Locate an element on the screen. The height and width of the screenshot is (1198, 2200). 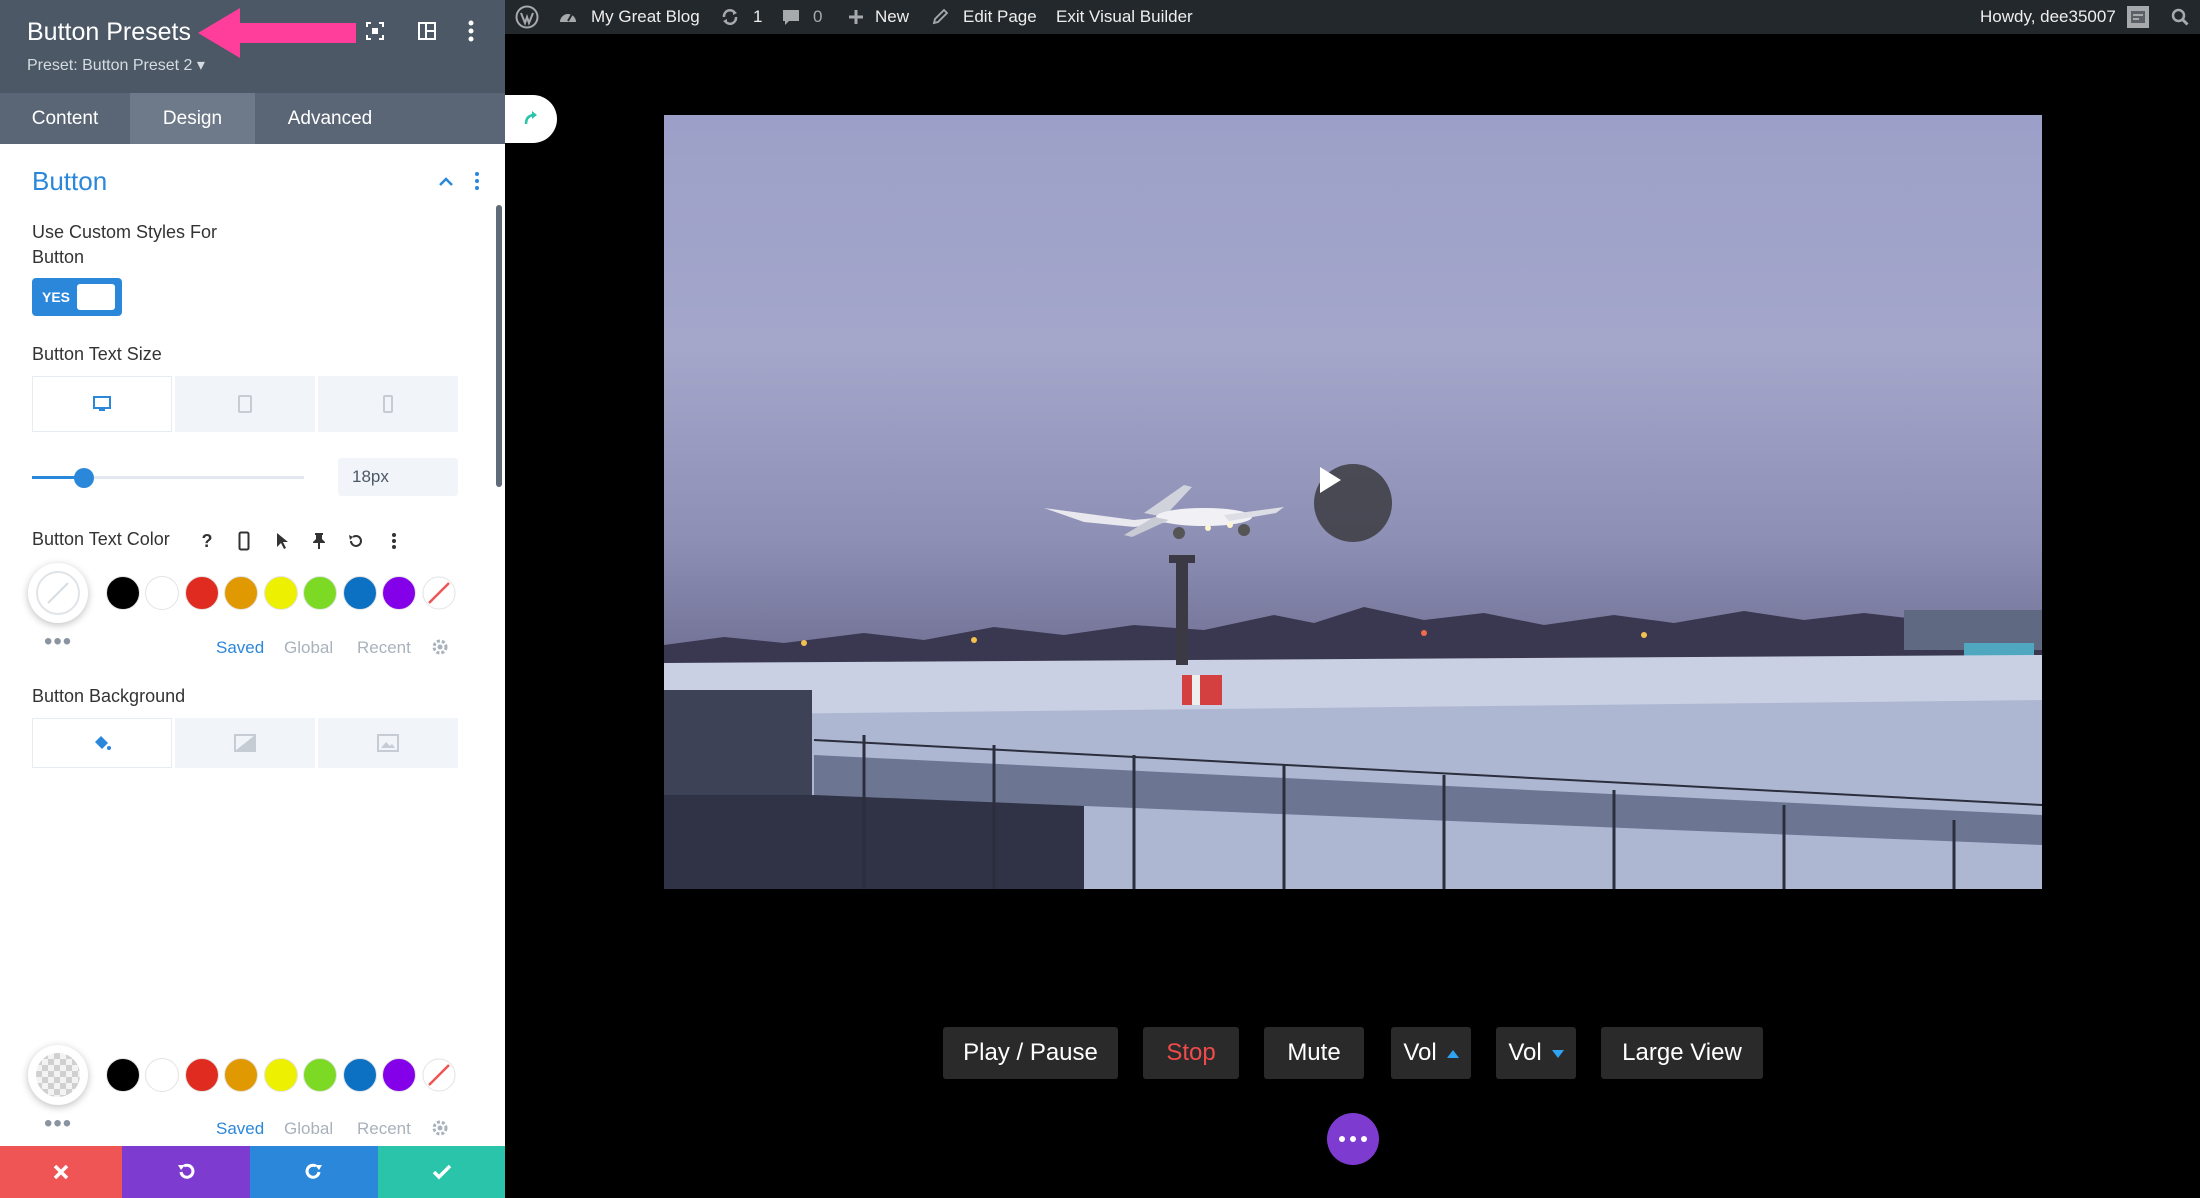
help-icon: ? is located at coordinates (207, 541).